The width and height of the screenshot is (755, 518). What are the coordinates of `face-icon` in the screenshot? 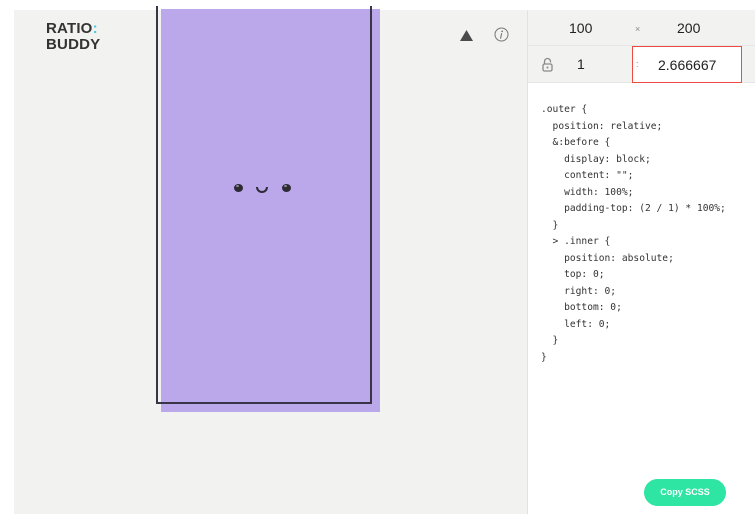 It's located at (266, 194).